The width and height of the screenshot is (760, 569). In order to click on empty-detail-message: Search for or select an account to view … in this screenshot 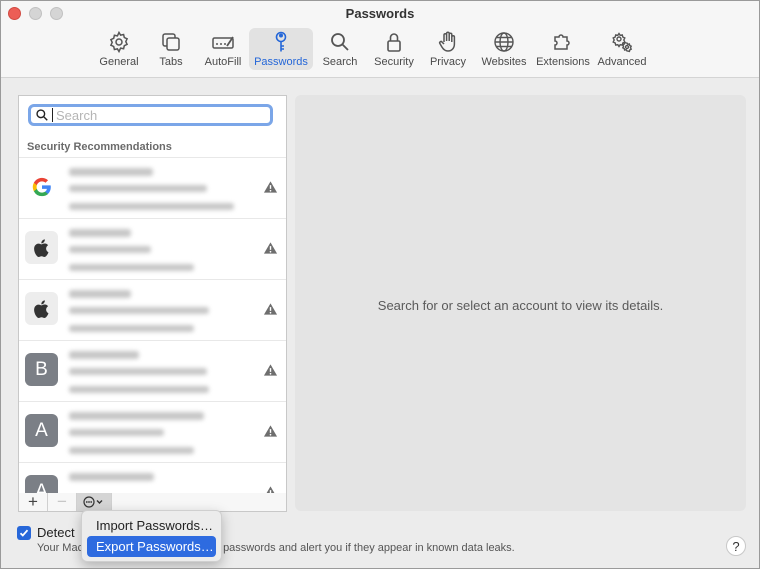, I will do `click(520, 305)`.